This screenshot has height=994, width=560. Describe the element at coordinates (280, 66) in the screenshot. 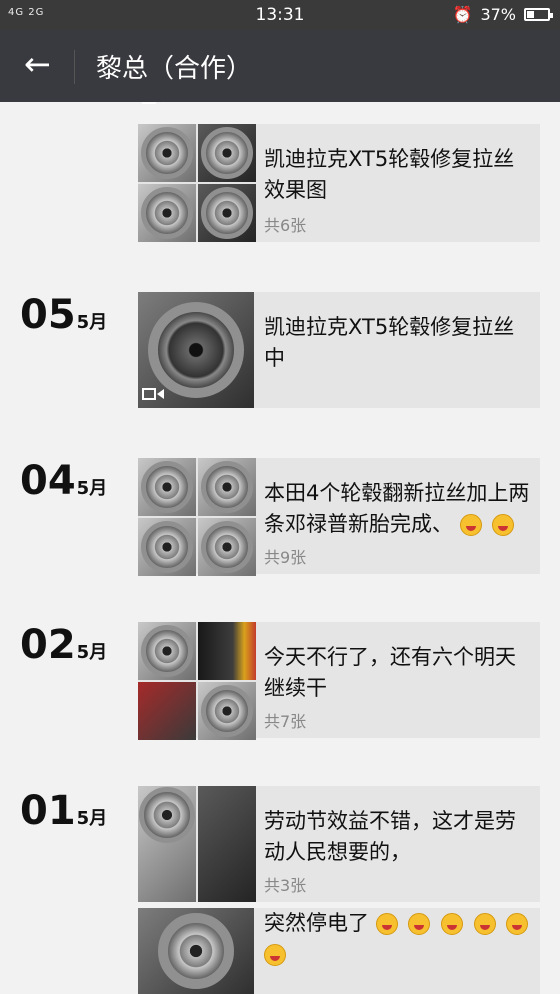

I see `app-bar: ← 黎总（合作）` at that location.